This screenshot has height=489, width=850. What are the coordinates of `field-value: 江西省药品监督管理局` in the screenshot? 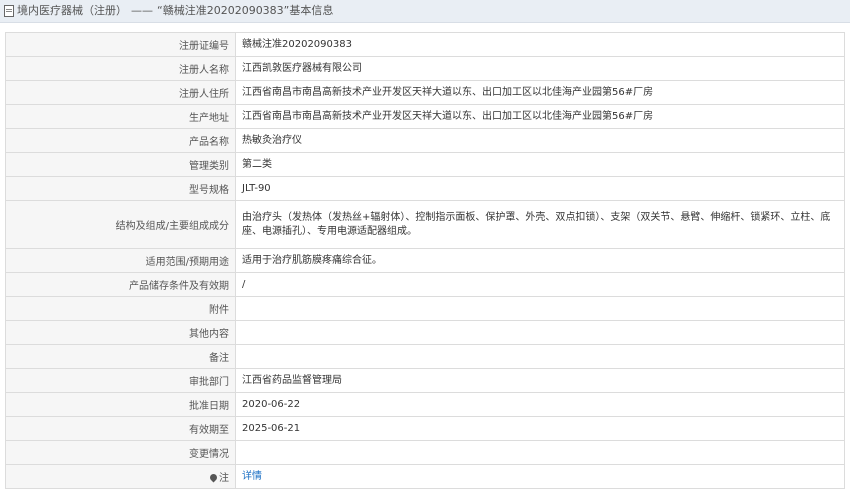 It's located at (540, 380).